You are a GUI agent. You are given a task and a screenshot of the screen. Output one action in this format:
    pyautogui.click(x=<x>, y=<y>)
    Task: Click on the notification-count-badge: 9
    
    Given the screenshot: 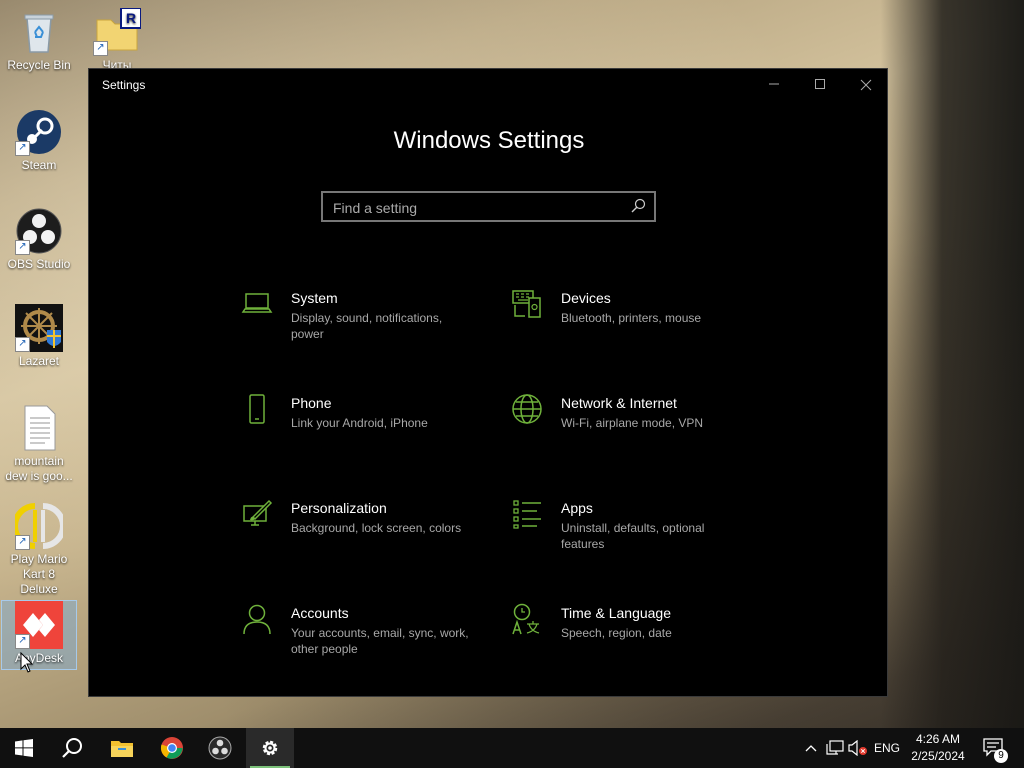 What is the action you would take?
    pyautogui.click(x=1001, y=756)
    